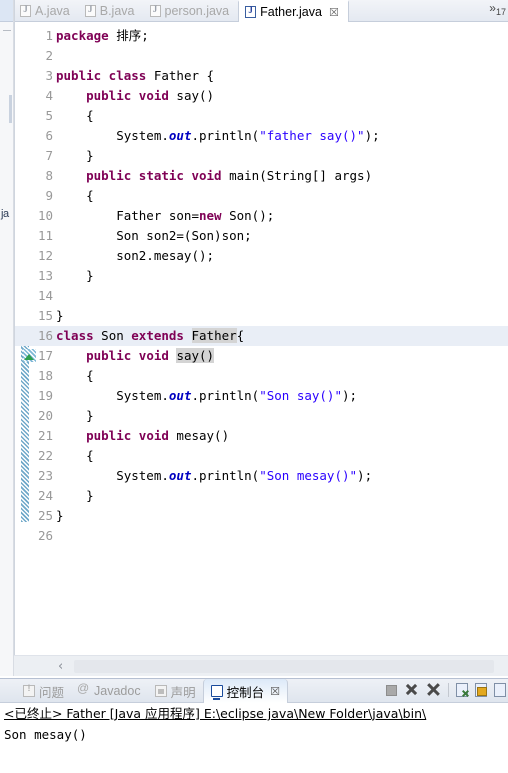 Image resolution: width=508 pixels, height=773 pixels. Describe the element at coordinates (207, 395) in the screenshot. I see `code-line-text: System.out.println("Son say()");` at that location.